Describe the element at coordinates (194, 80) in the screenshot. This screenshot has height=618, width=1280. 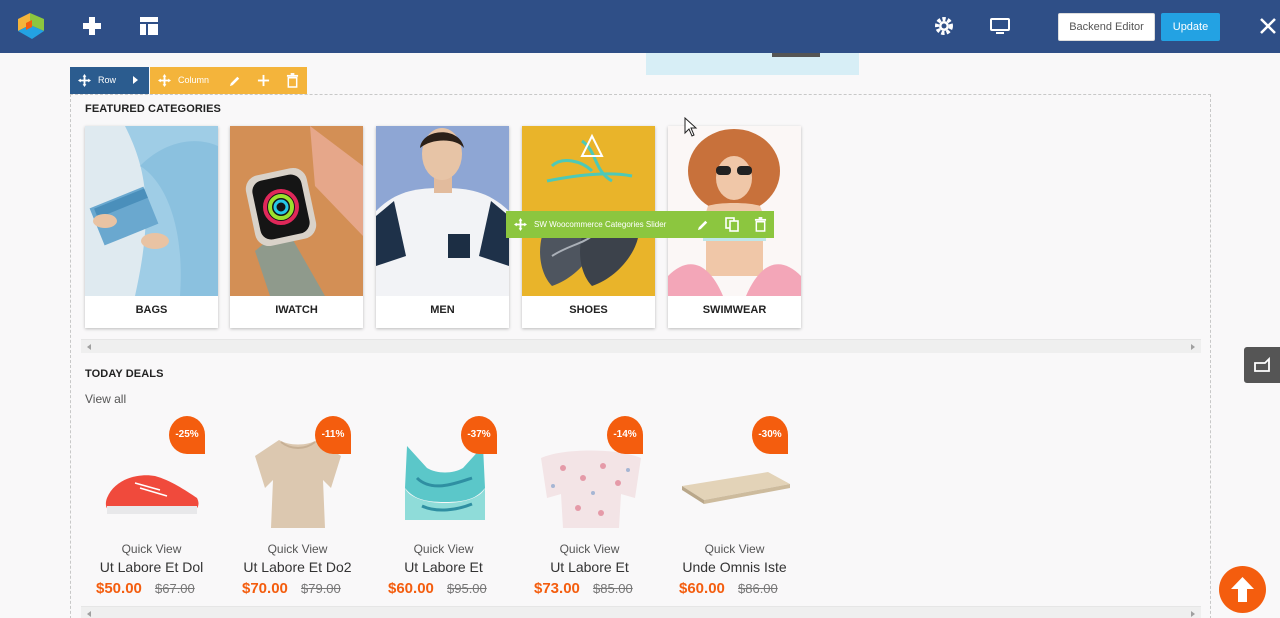
I see `column-label: Column` at that location.